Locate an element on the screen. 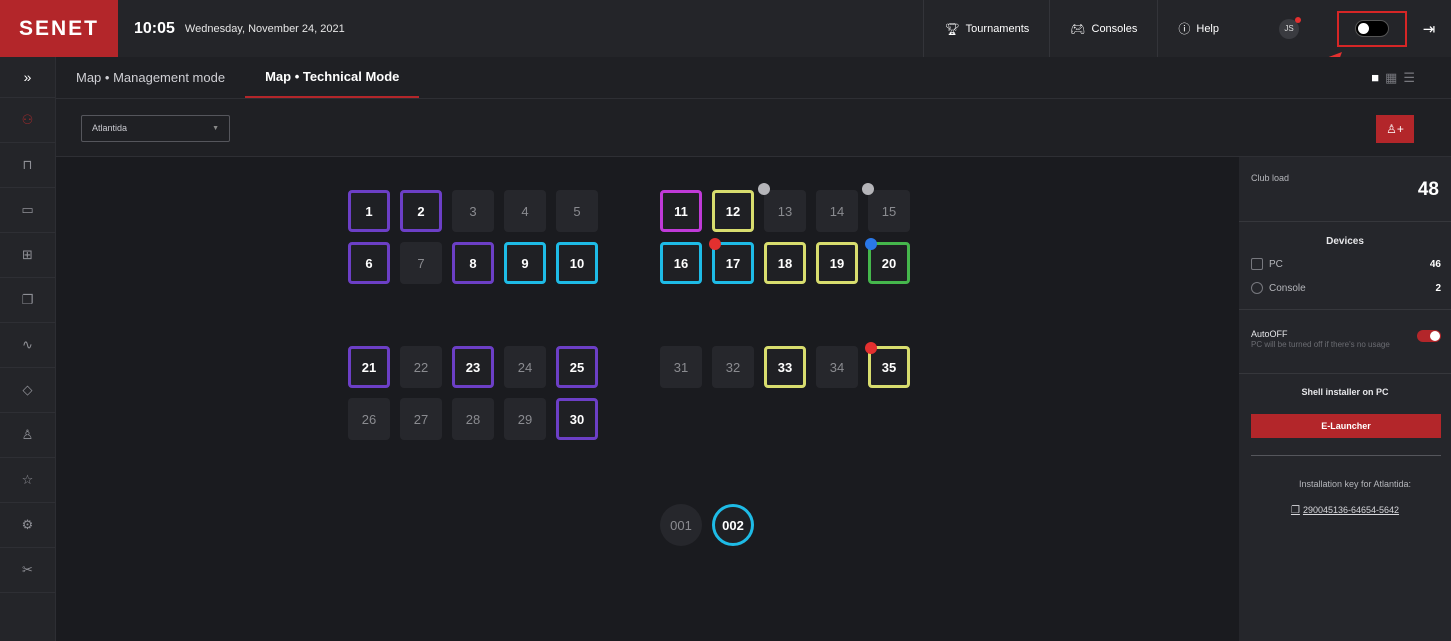  pc-station: 14 is located at coordinates (837, 211).